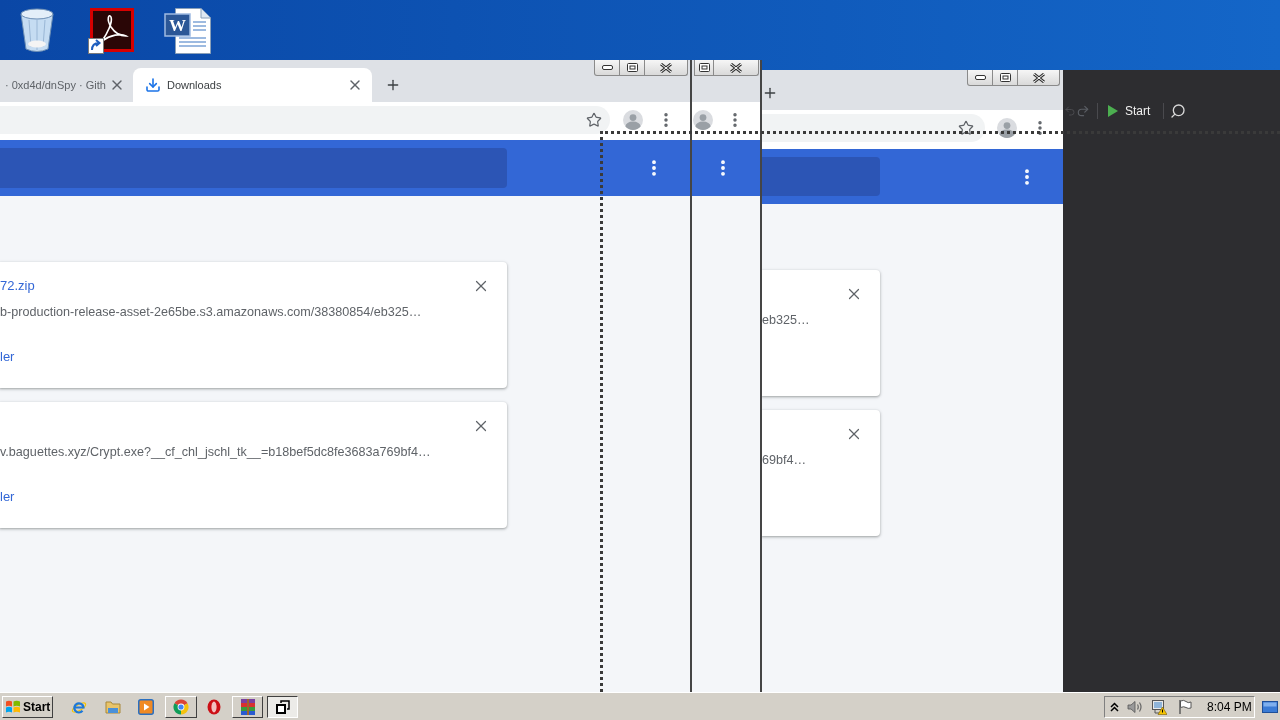 Image resolution: width=1280 pixels, height=720 pixels. I want to click on flag-icon, so click(1185, 706).